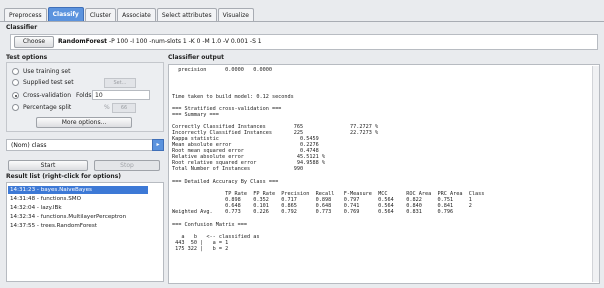 The height and width of the screenshot is (288, 604). What do you see at coordinates (53, 226) in the screenshot?
I see `result-list-item: 14:37:55 - trees.RandomForest` at bounding box center [53, 226].